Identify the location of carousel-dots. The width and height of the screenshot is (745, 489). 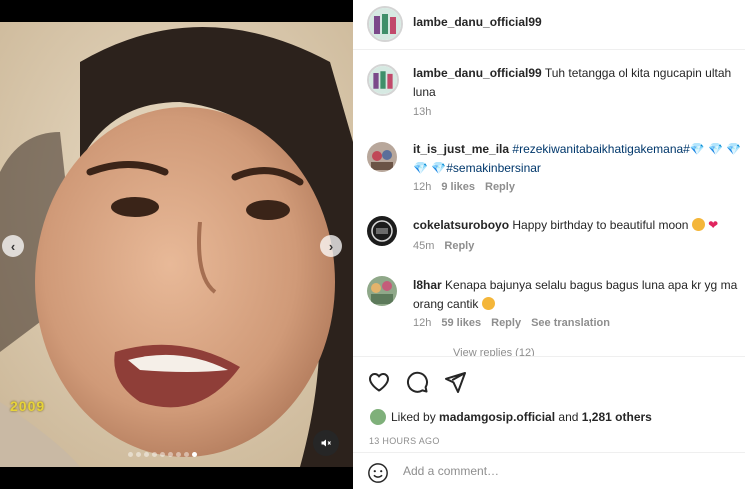
(162, 454).